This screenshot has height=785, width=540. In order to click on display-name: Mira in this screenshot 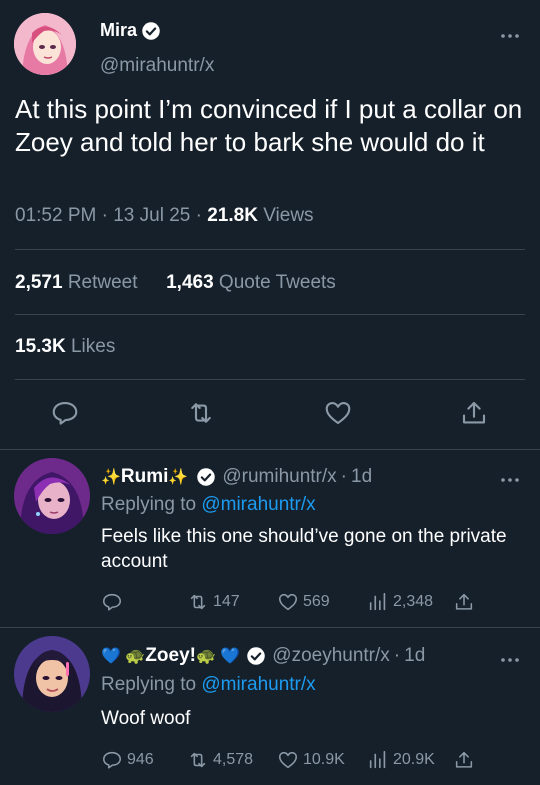, I will do `click(118, 30)`.